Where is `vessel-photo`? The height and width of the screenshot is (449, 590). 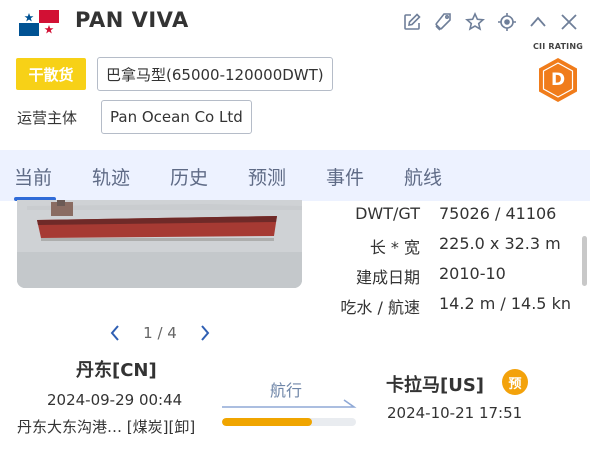 vessel-photo is located at coordinates (159, 244).